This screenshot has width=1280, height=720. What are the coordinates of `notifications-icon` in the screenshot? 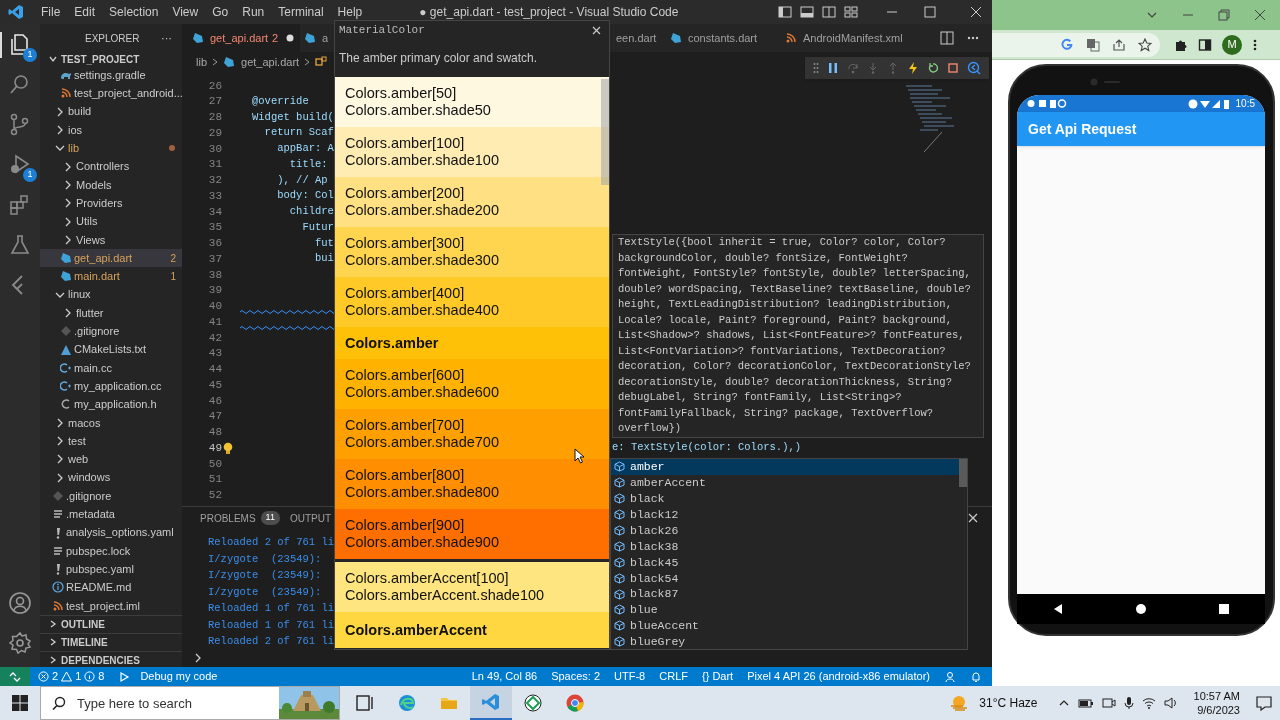 It's located at (1264, 703).